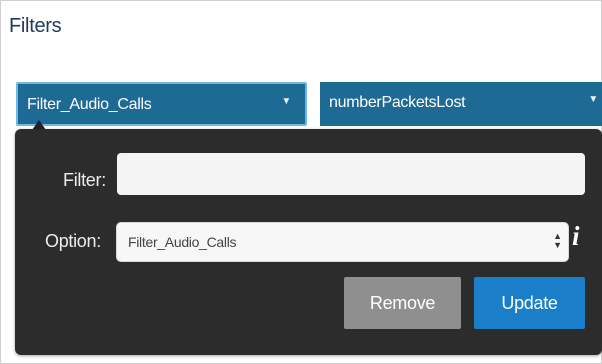  What do you see at coordinates (73, 241) in the screenshot?
I see `option-label: Option:` at bounding box center [73, 241].